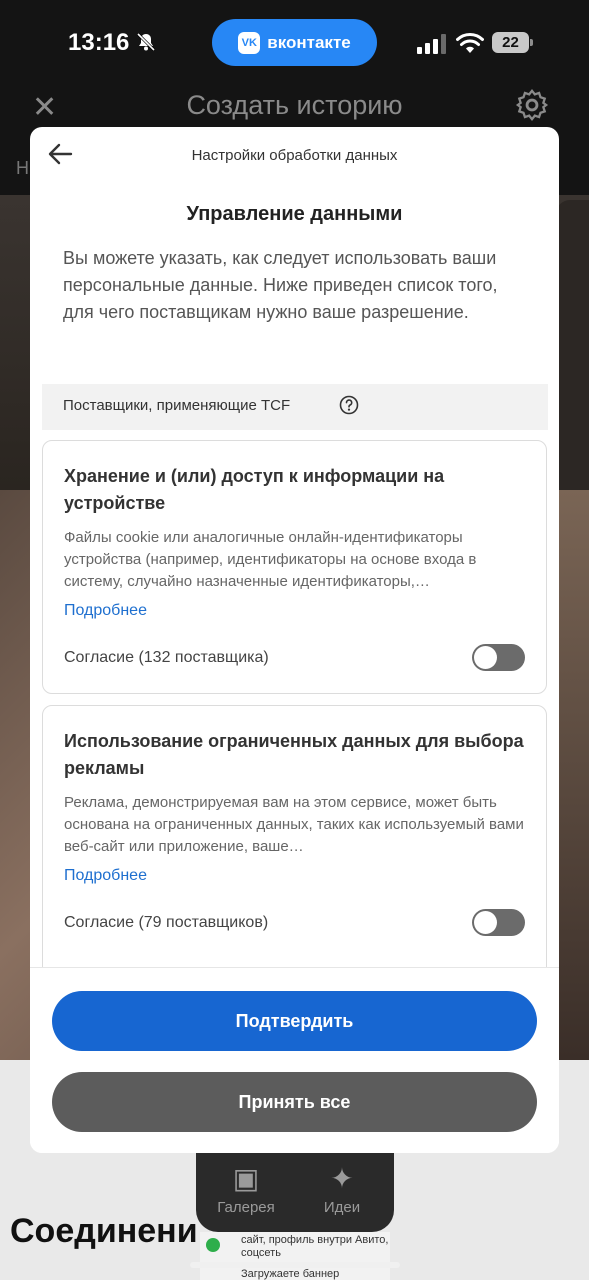  What do you see at coordinates (531, 42) in the screenshot?
I see `battery-tip` at bounding box center [531, 42].